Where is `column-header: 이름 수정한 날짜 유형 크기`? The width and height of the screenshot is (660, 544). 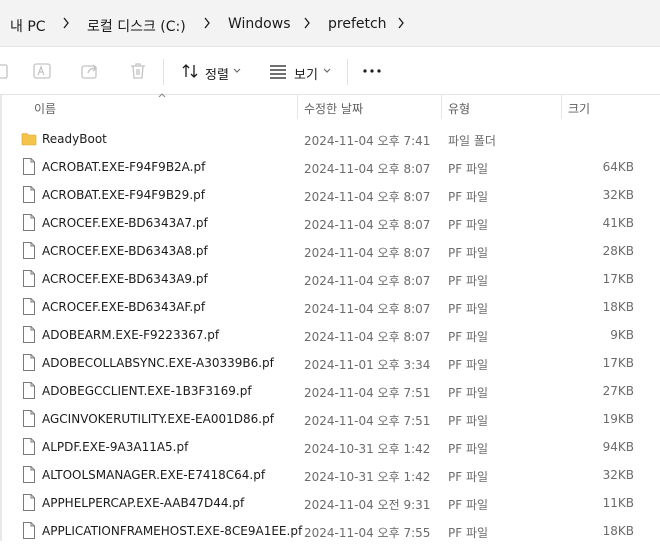
column-header: 이름 수정한 날짜 유형 크기 is located at coordinates (330, 107).